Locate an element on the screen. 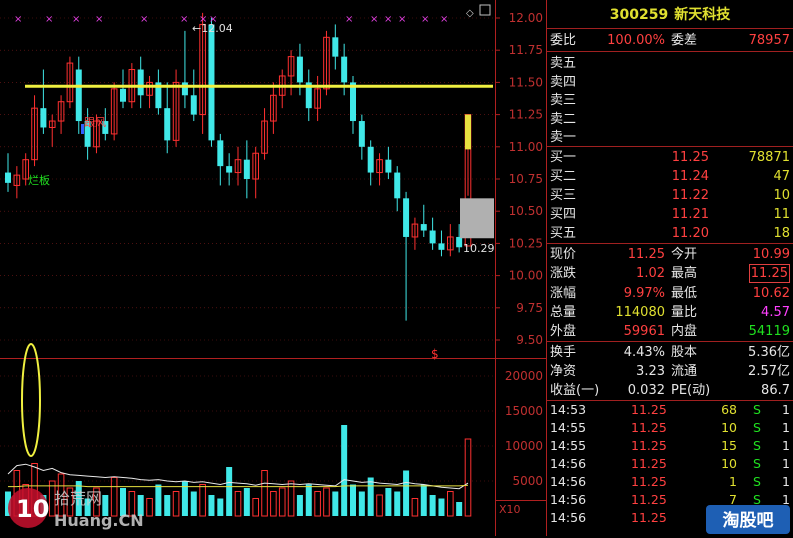 This screenshot has width=793, height=538. window-box-icon is located at coordinates (485, 10).